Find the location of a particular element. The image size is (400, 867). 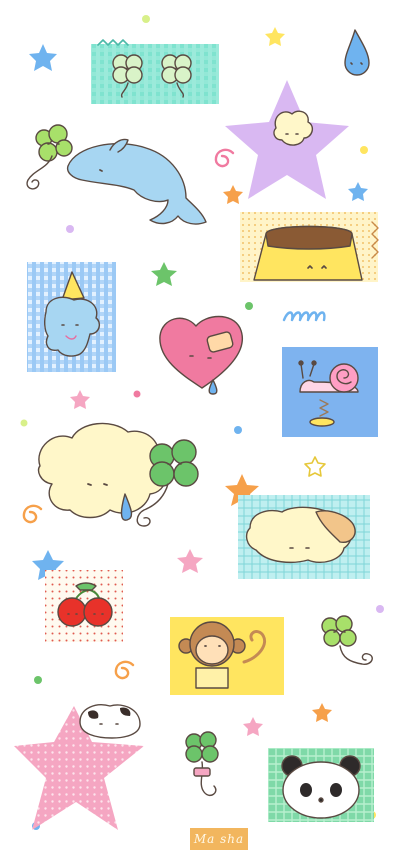

clover-bandage-sticker is located at coordinates (202, 763).